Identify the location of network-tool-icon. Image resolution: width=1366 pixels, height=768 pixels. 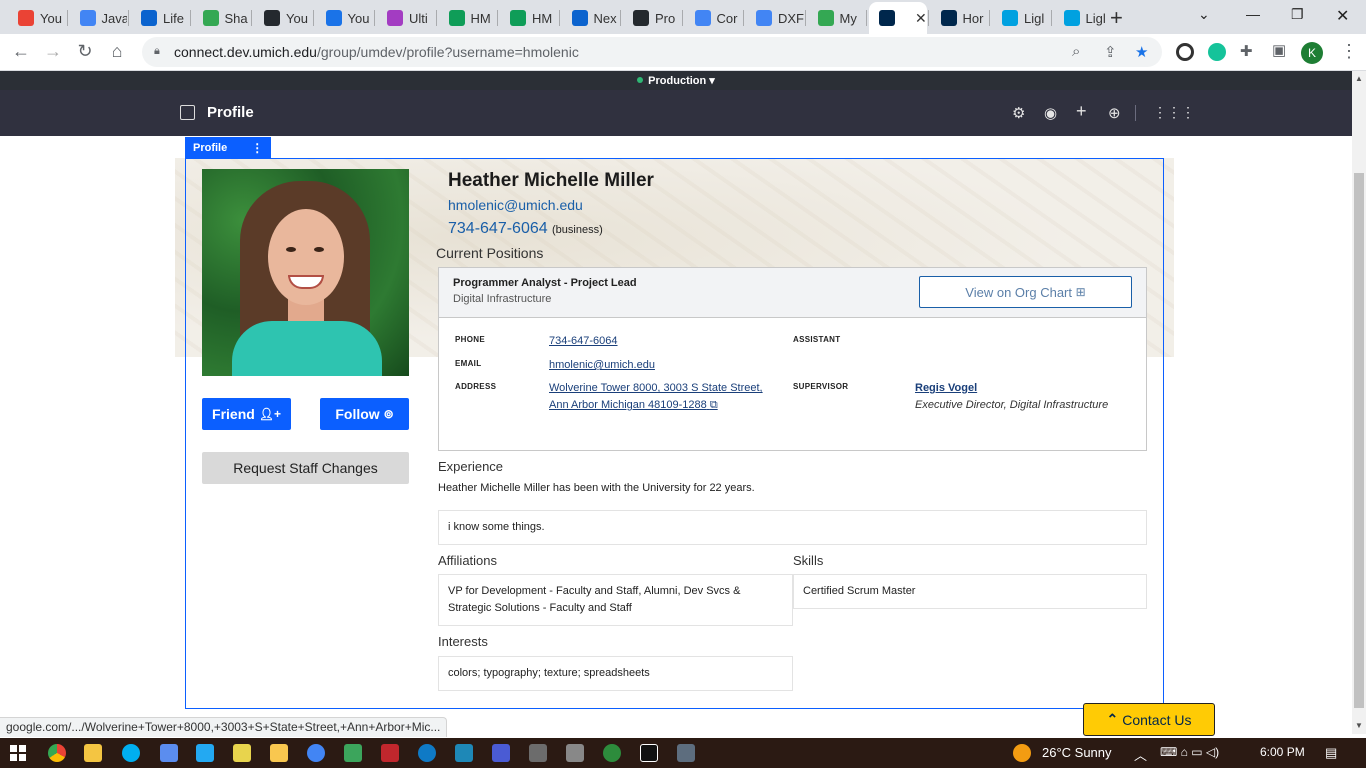
(538, 753).